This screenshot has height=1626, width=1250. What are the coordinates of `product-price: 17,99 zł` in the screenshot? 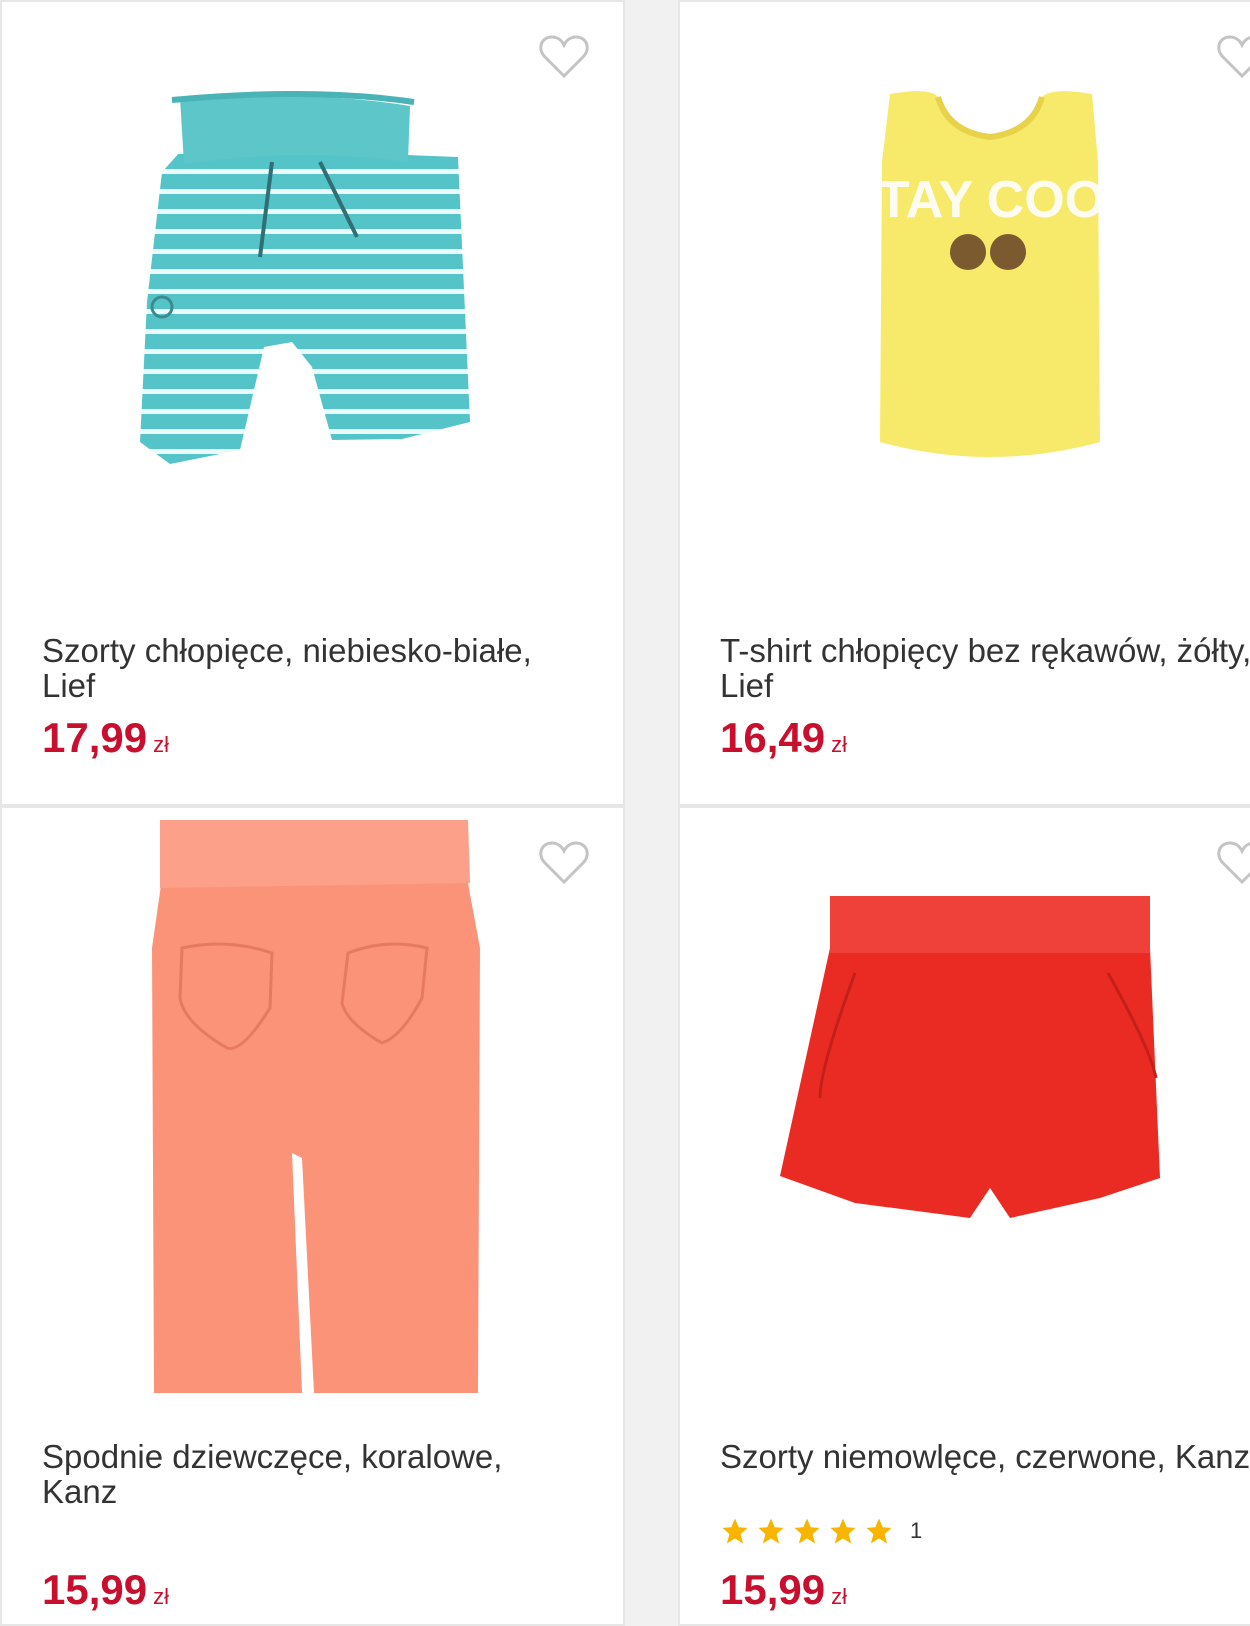 It's located at (105, 738).